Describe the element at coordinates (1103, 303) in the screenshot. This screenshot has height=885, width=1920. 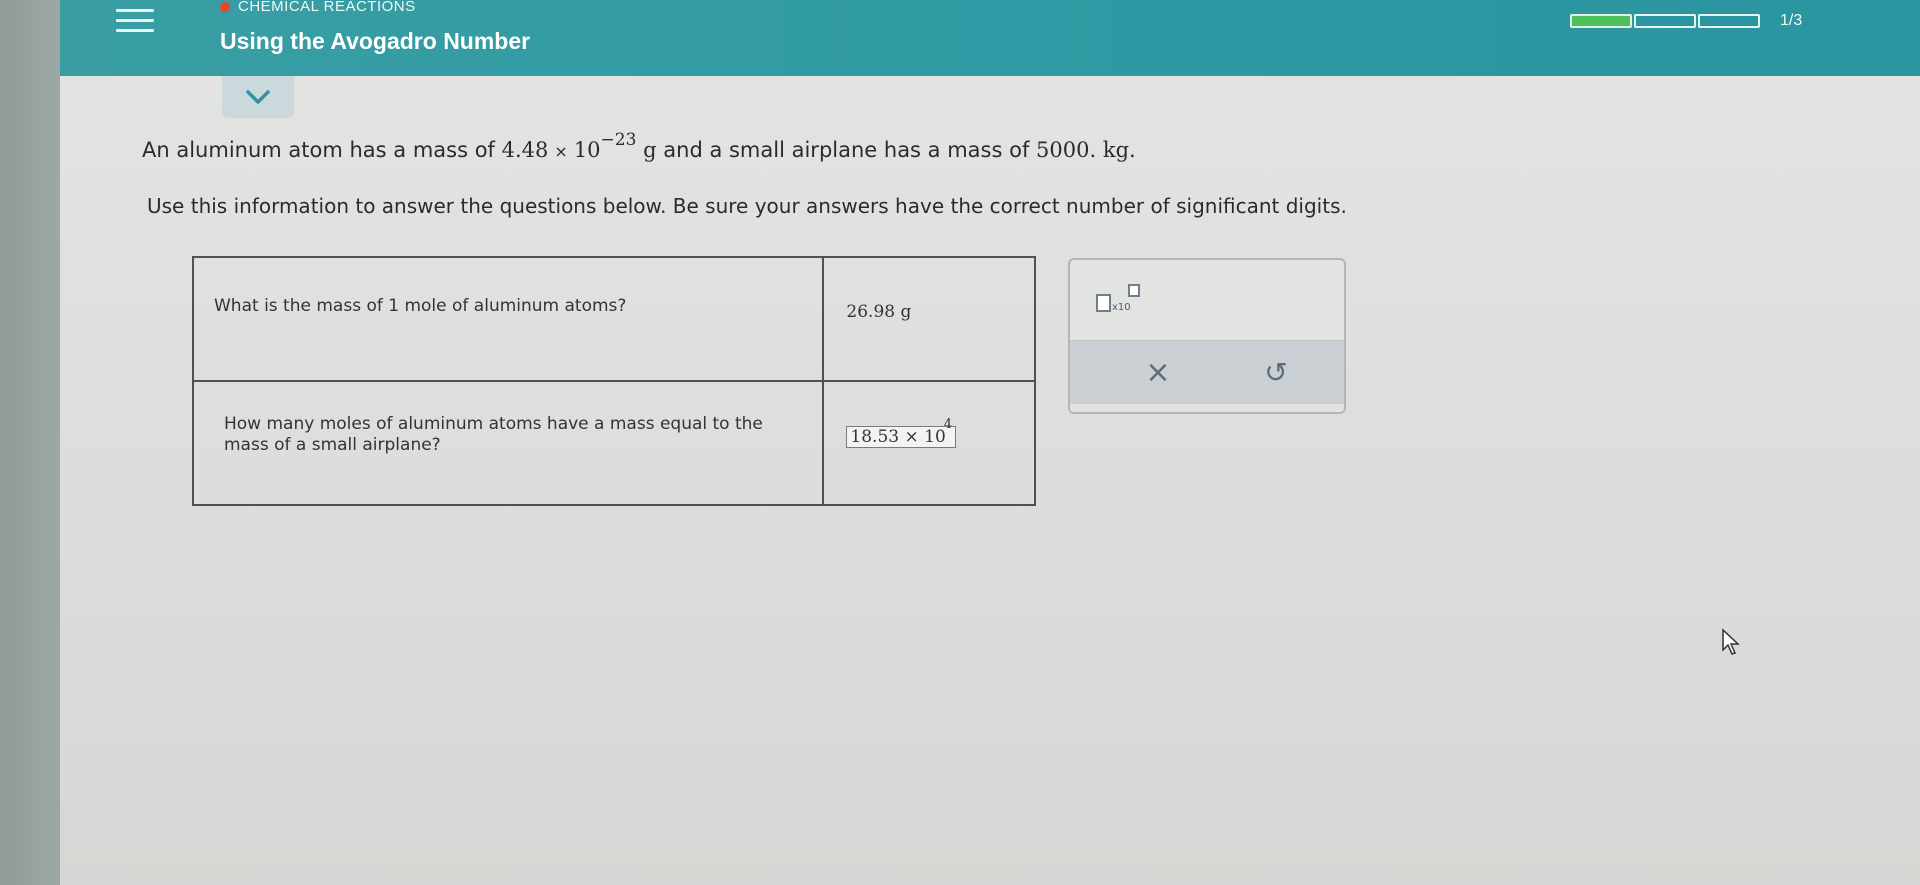
I see `mantissa-box-icon` at that location.